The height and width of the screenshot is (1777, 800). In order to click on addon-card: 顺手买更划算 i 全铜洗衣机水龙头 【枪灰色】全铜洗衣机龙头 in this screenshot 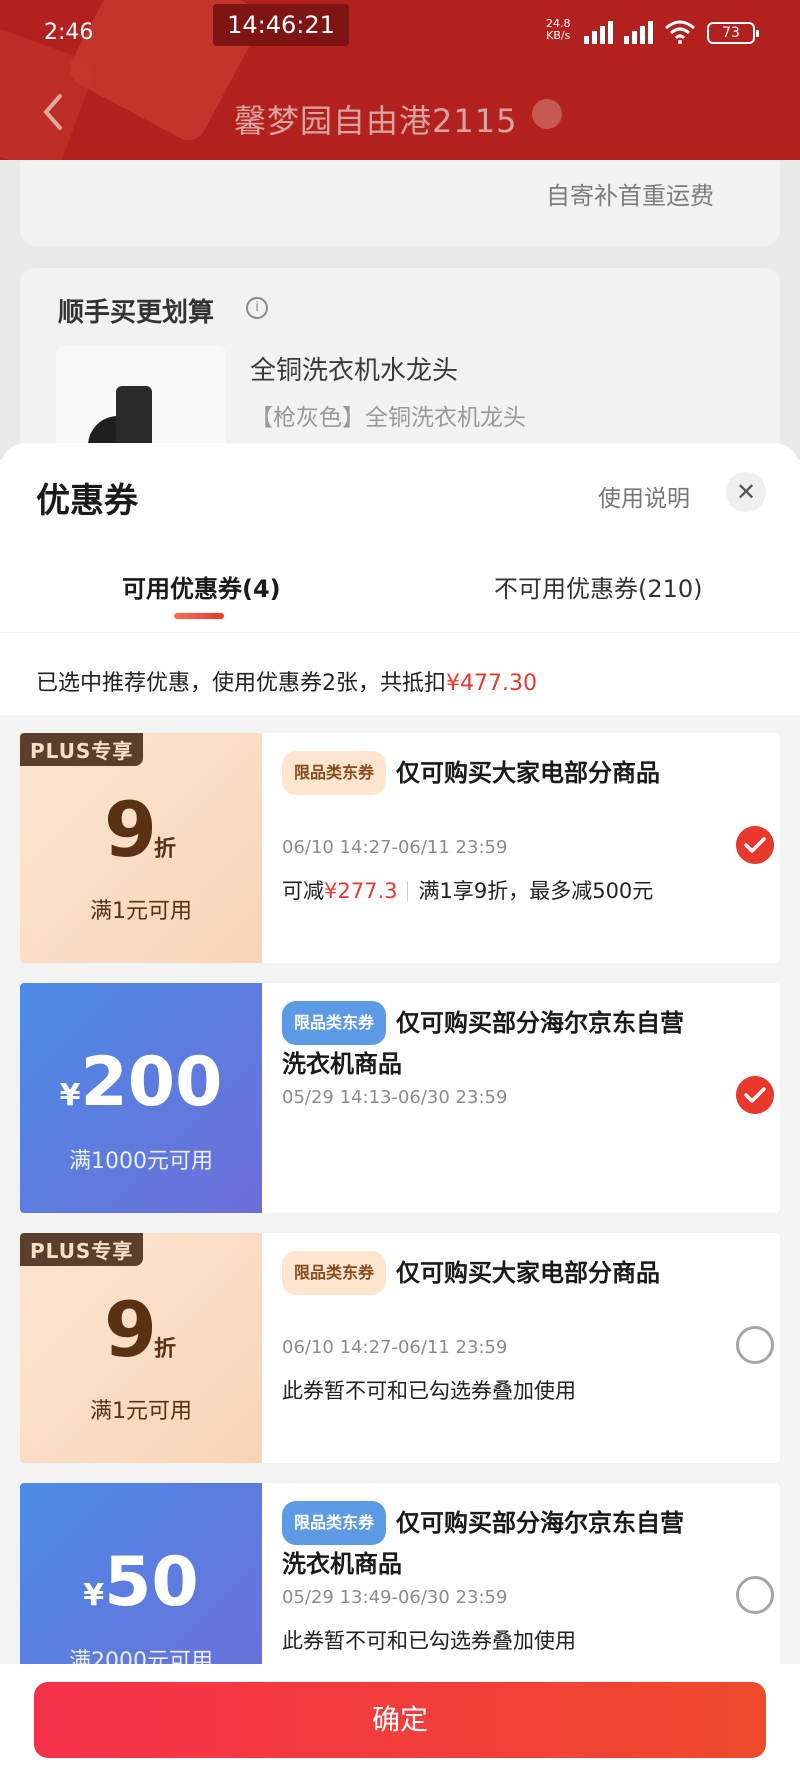, I will do `click(400, 377)`.